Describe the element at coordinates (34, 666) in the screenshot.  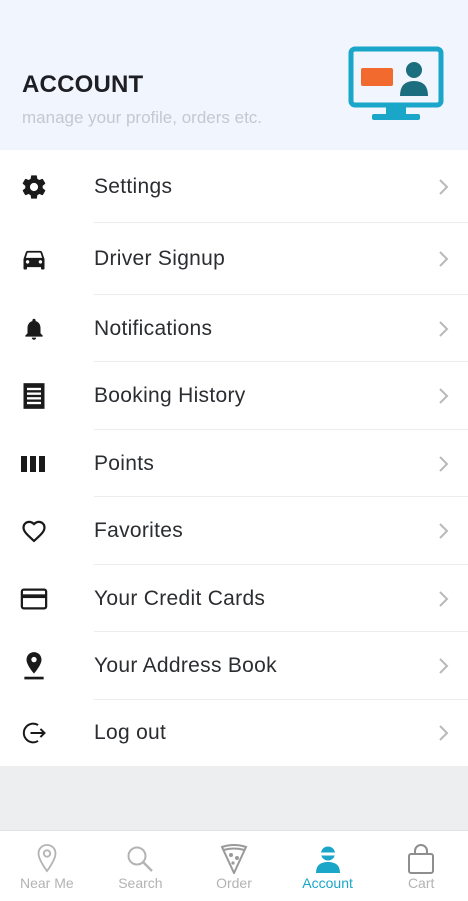
I see `location-pin-icon` at that location.